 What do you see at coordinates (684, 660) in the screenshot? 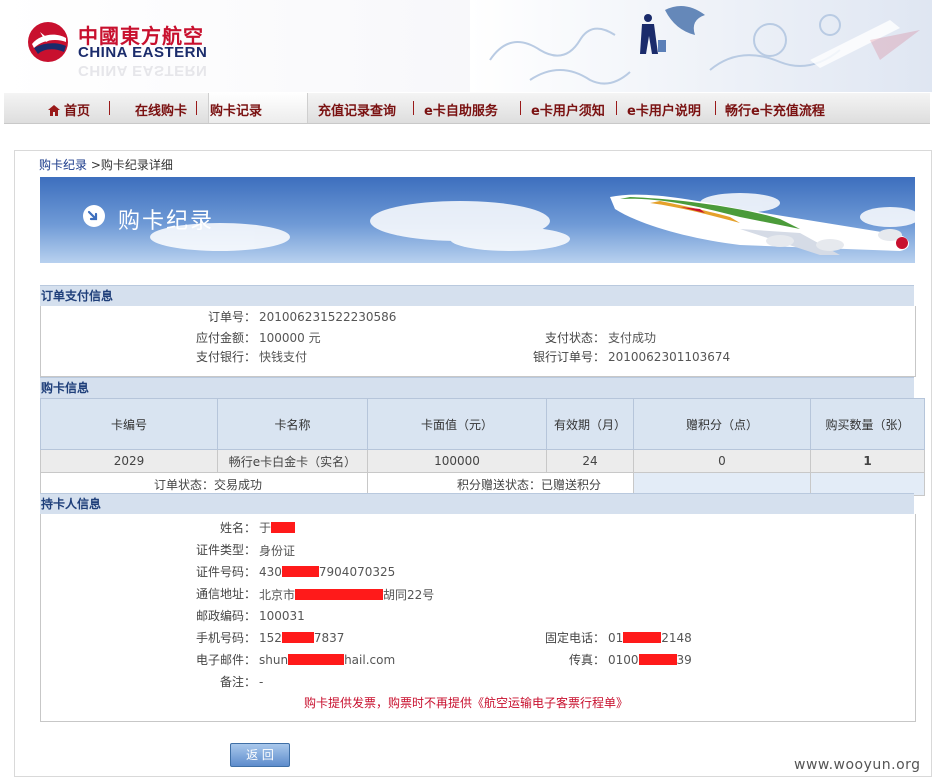
I see `fax-suffix: 39` at bounding box center [684, 660].